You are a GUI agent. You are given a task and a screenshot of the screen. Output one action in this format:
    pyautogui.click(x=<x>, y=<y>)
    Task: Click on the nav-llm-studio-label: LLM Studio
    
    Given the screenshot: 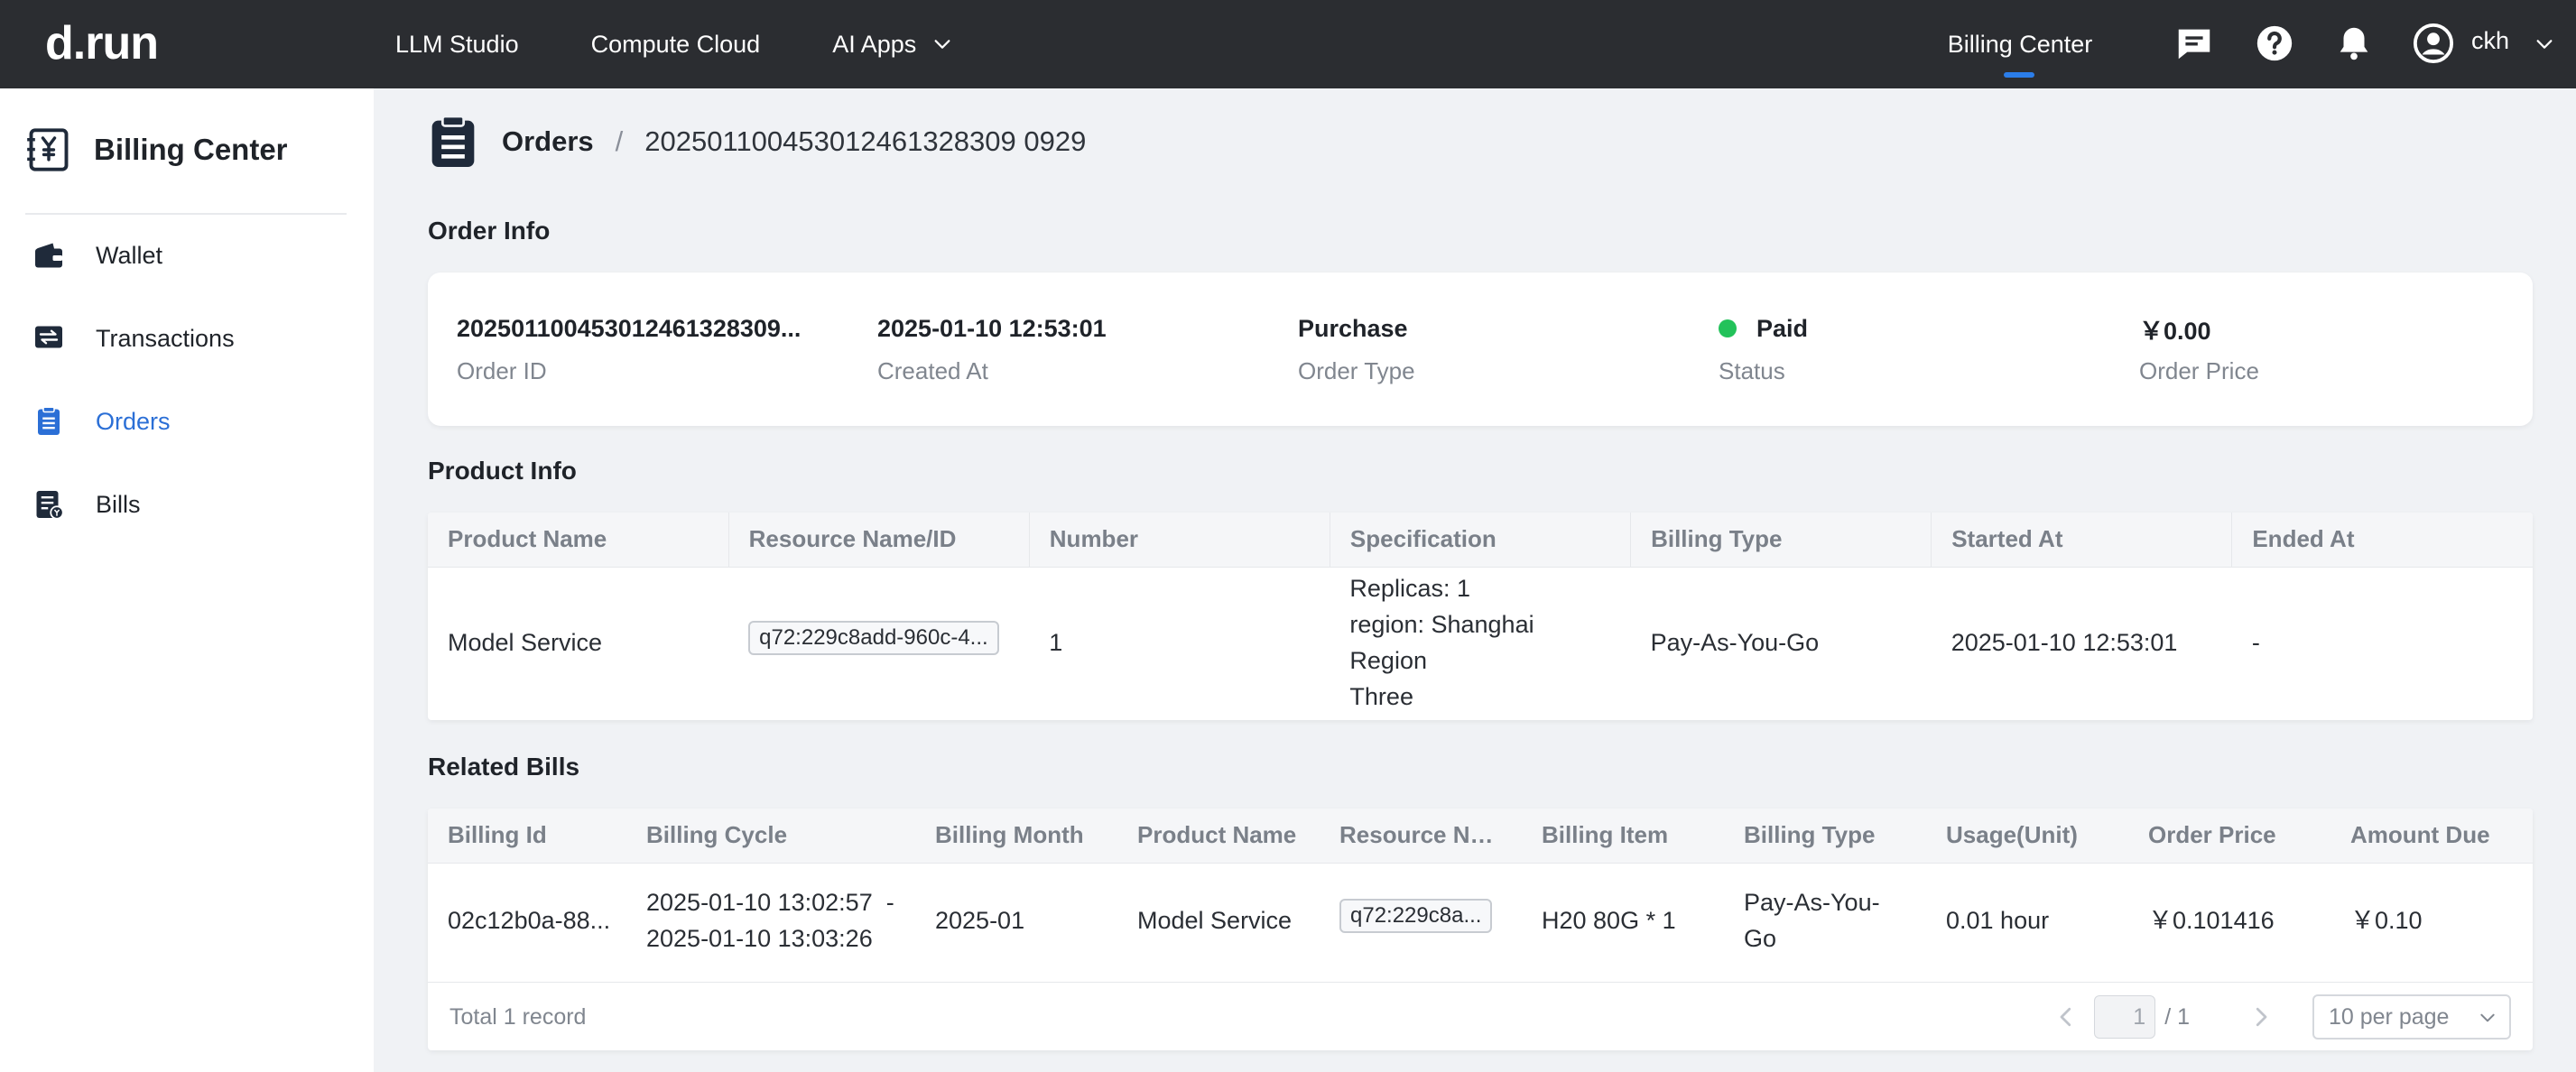 What is the action you would take?
    pyautogui.click(x=457, y=44)
    